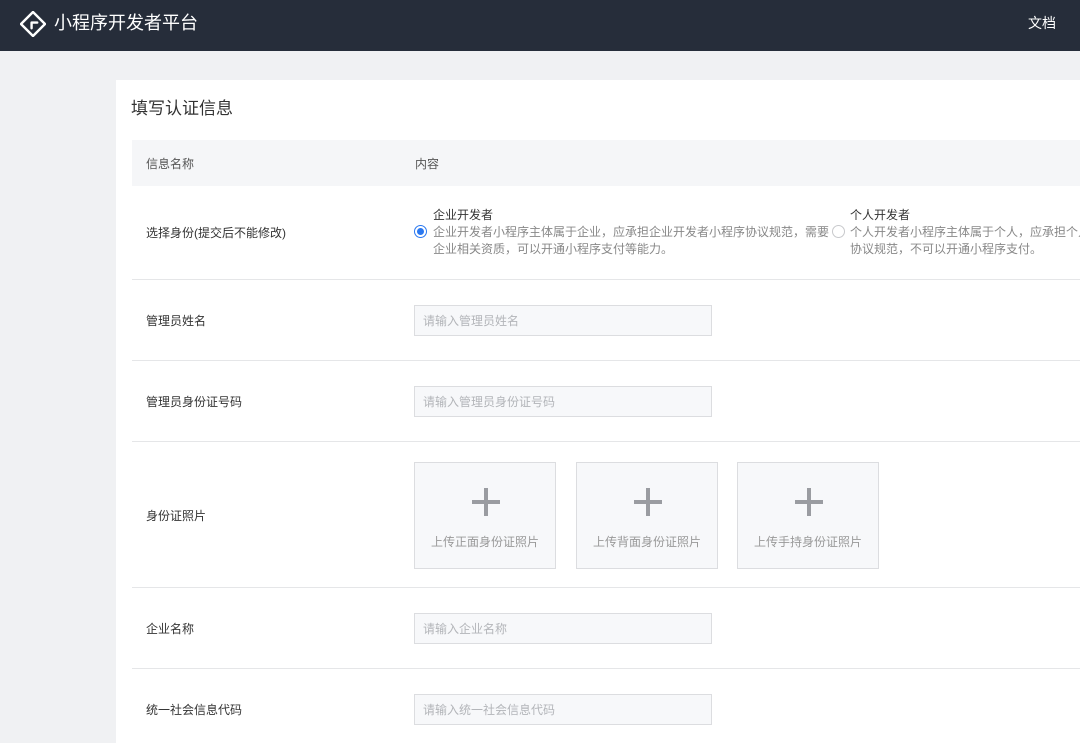  Describe the element at coordinates (170, 629) in the screenshot. I see `company-name-label: 企业名称` at that location.